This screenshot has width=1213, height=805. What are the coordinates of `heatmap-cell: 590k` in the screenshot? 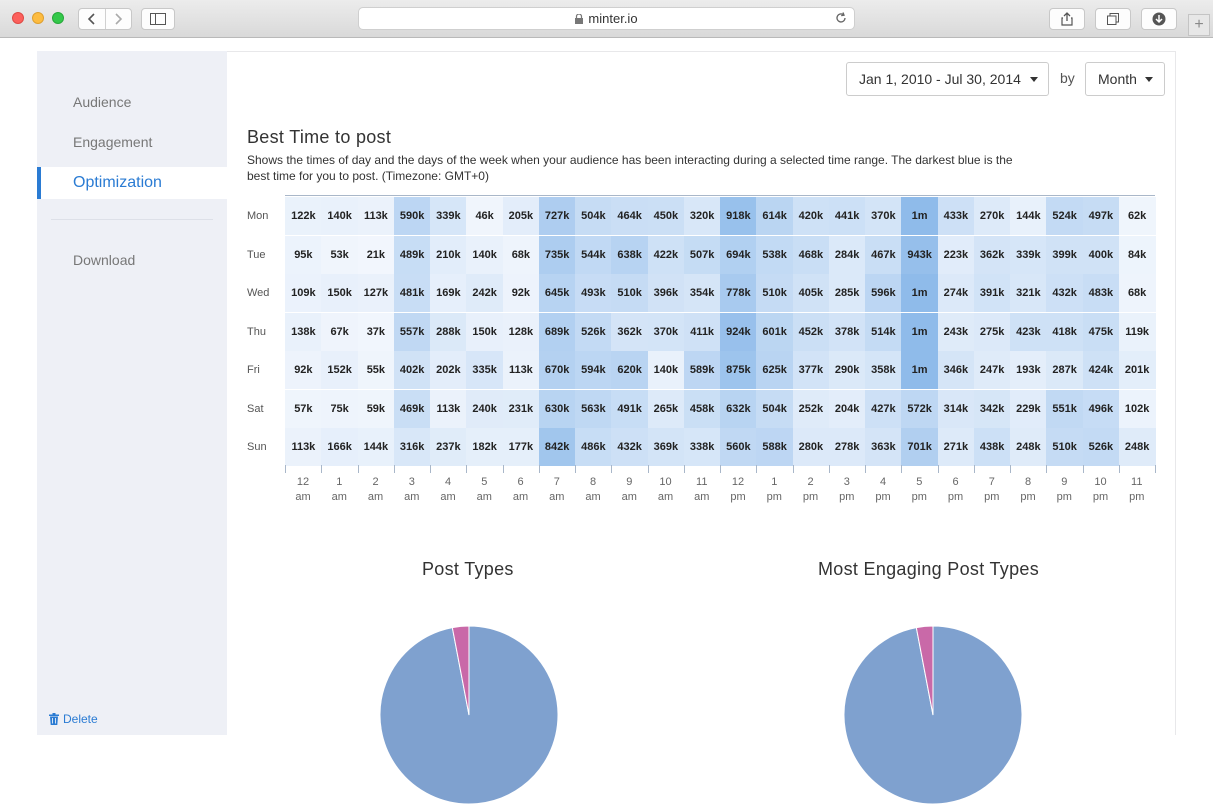 It's located at (412, 216).